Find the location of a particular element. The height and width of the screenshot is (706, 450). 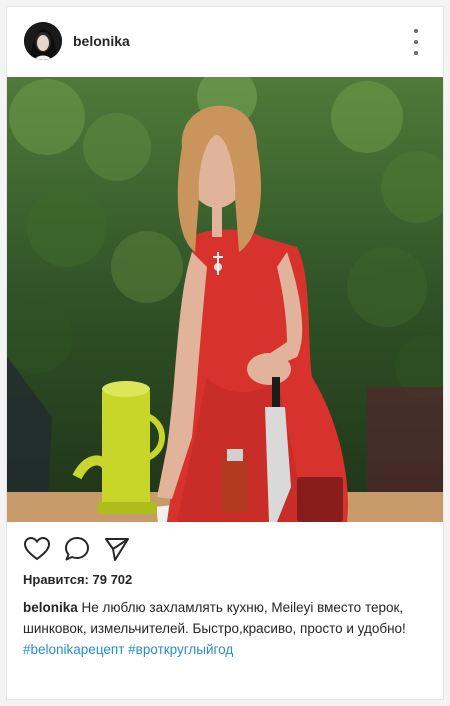

avatar-image is located at coordinates (43, 41).